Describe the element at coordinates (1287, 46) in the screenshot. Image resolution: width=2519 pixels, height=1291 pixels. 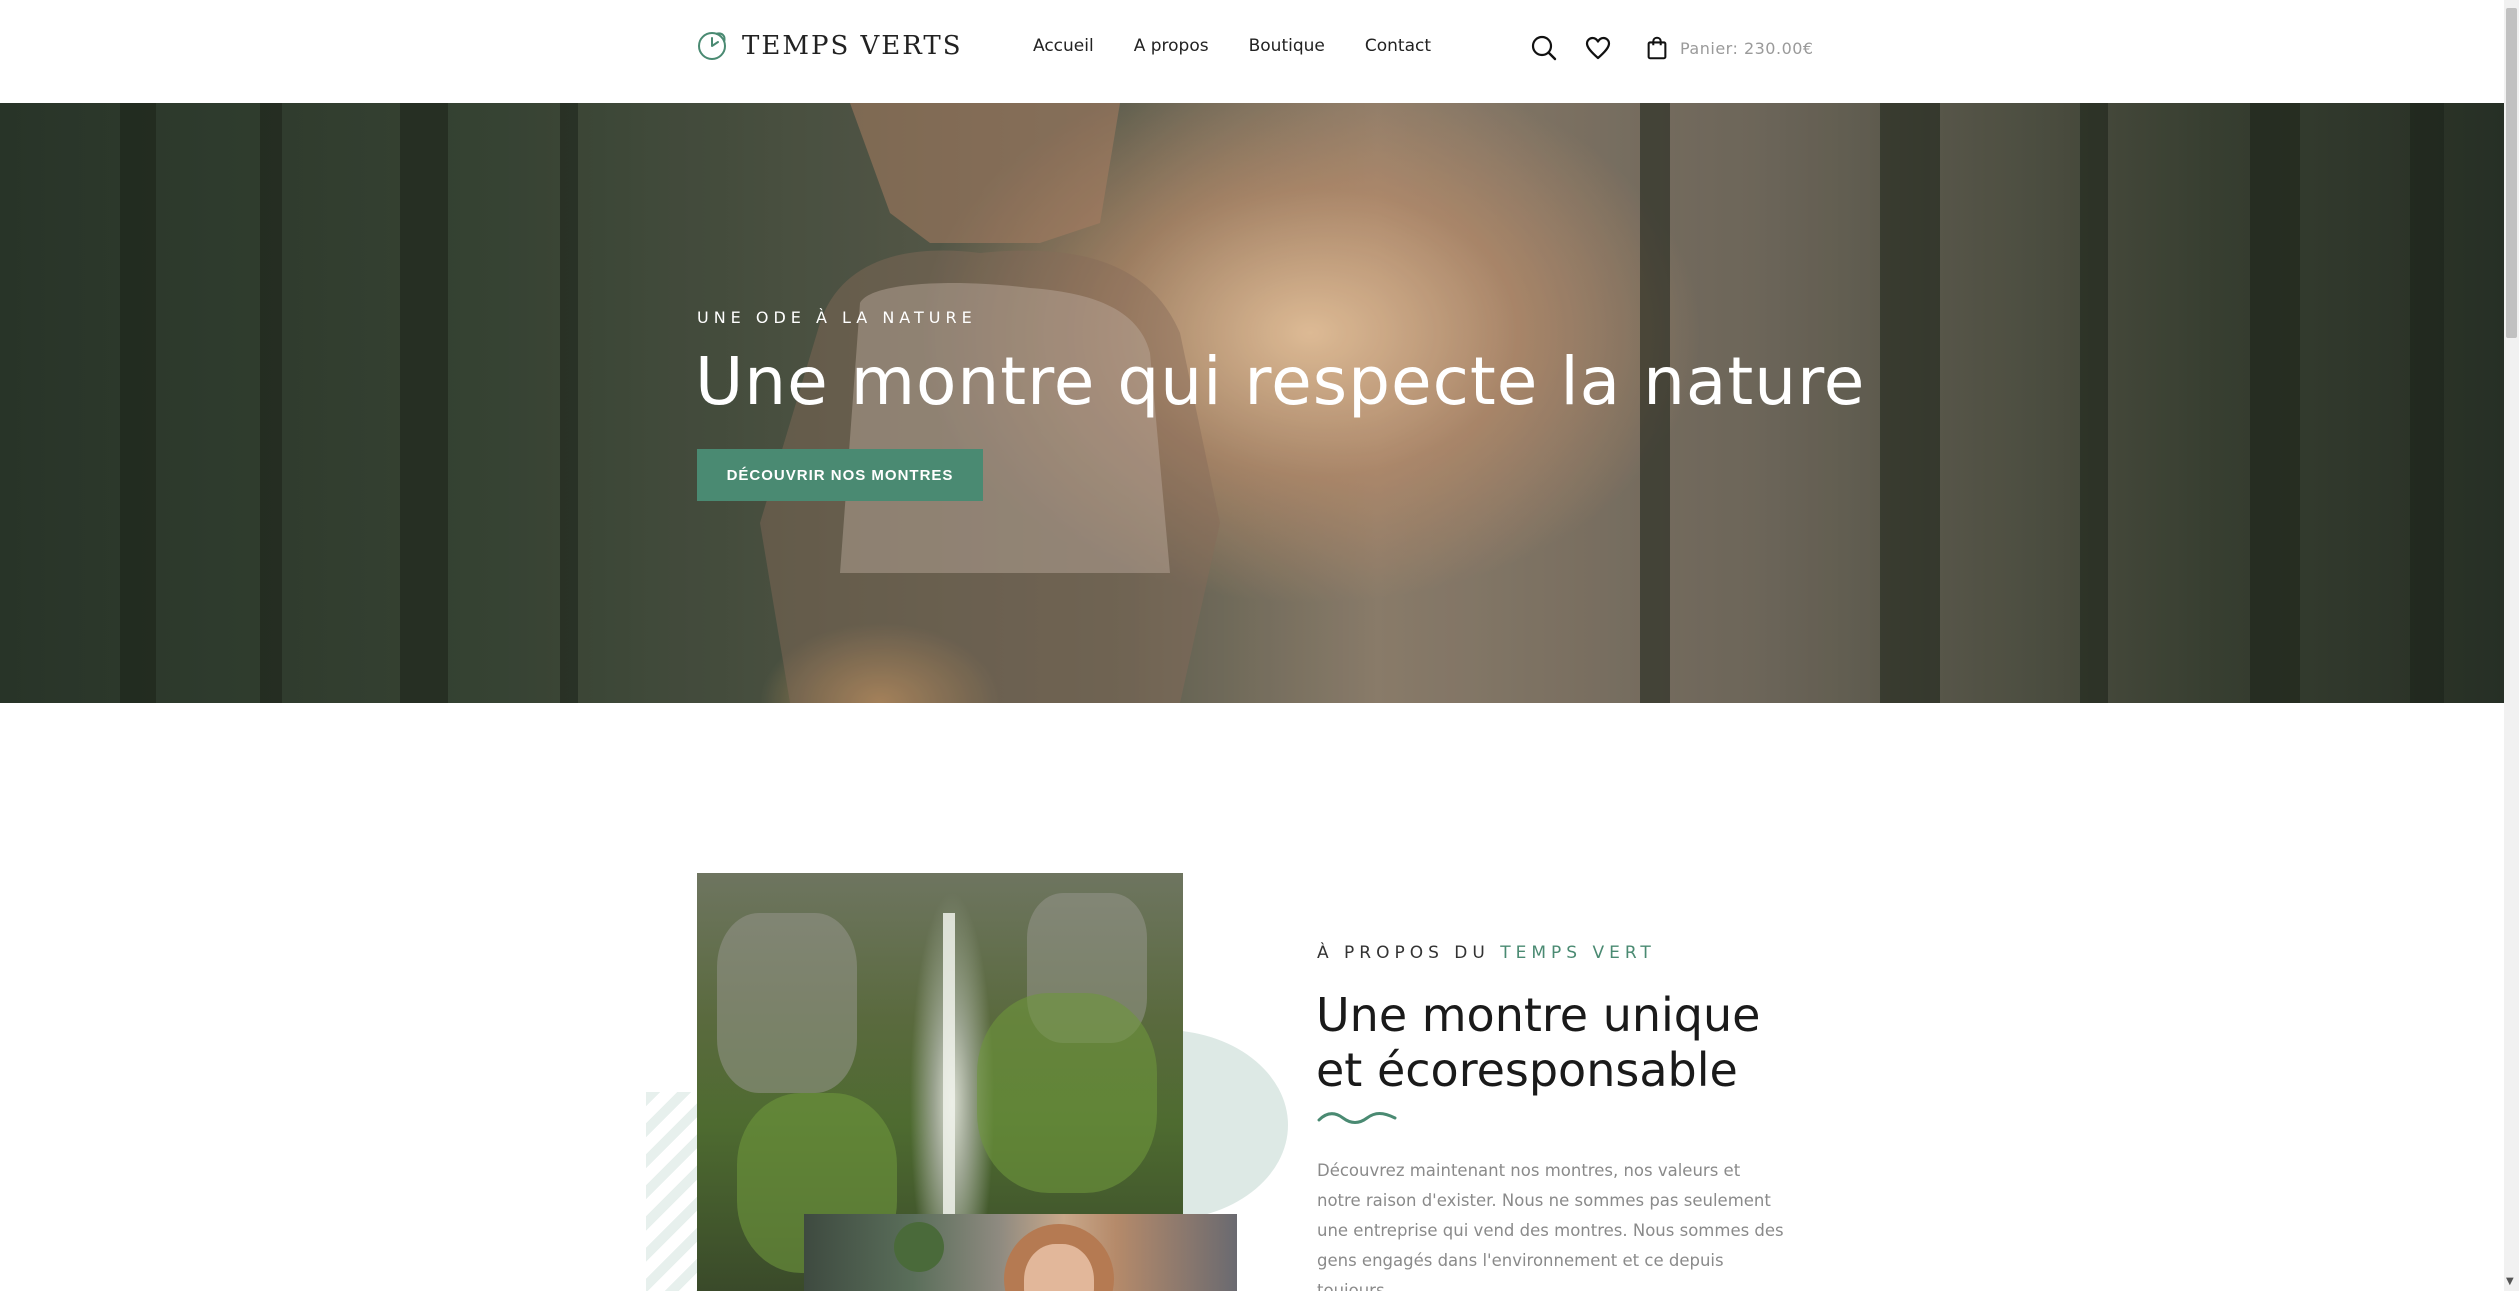
I see `nav-item-boutique: Boutique` at that location.